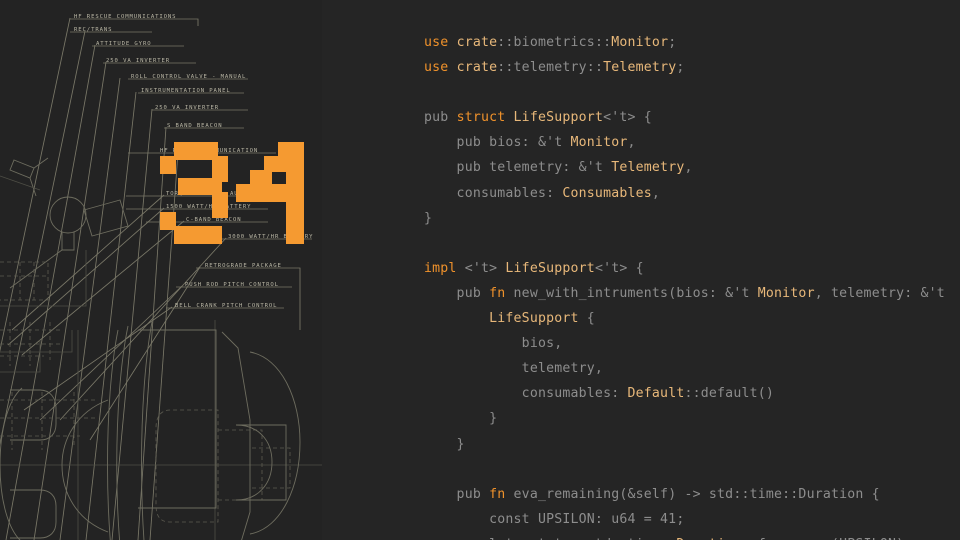 Image resolution: width=960 pixels, height=540 pixels. What do you see at coordinates (243, 266) in the screenshot?
I see `callout-label: RETROGRADE PACKAGE` at bounding box center [243, 266].